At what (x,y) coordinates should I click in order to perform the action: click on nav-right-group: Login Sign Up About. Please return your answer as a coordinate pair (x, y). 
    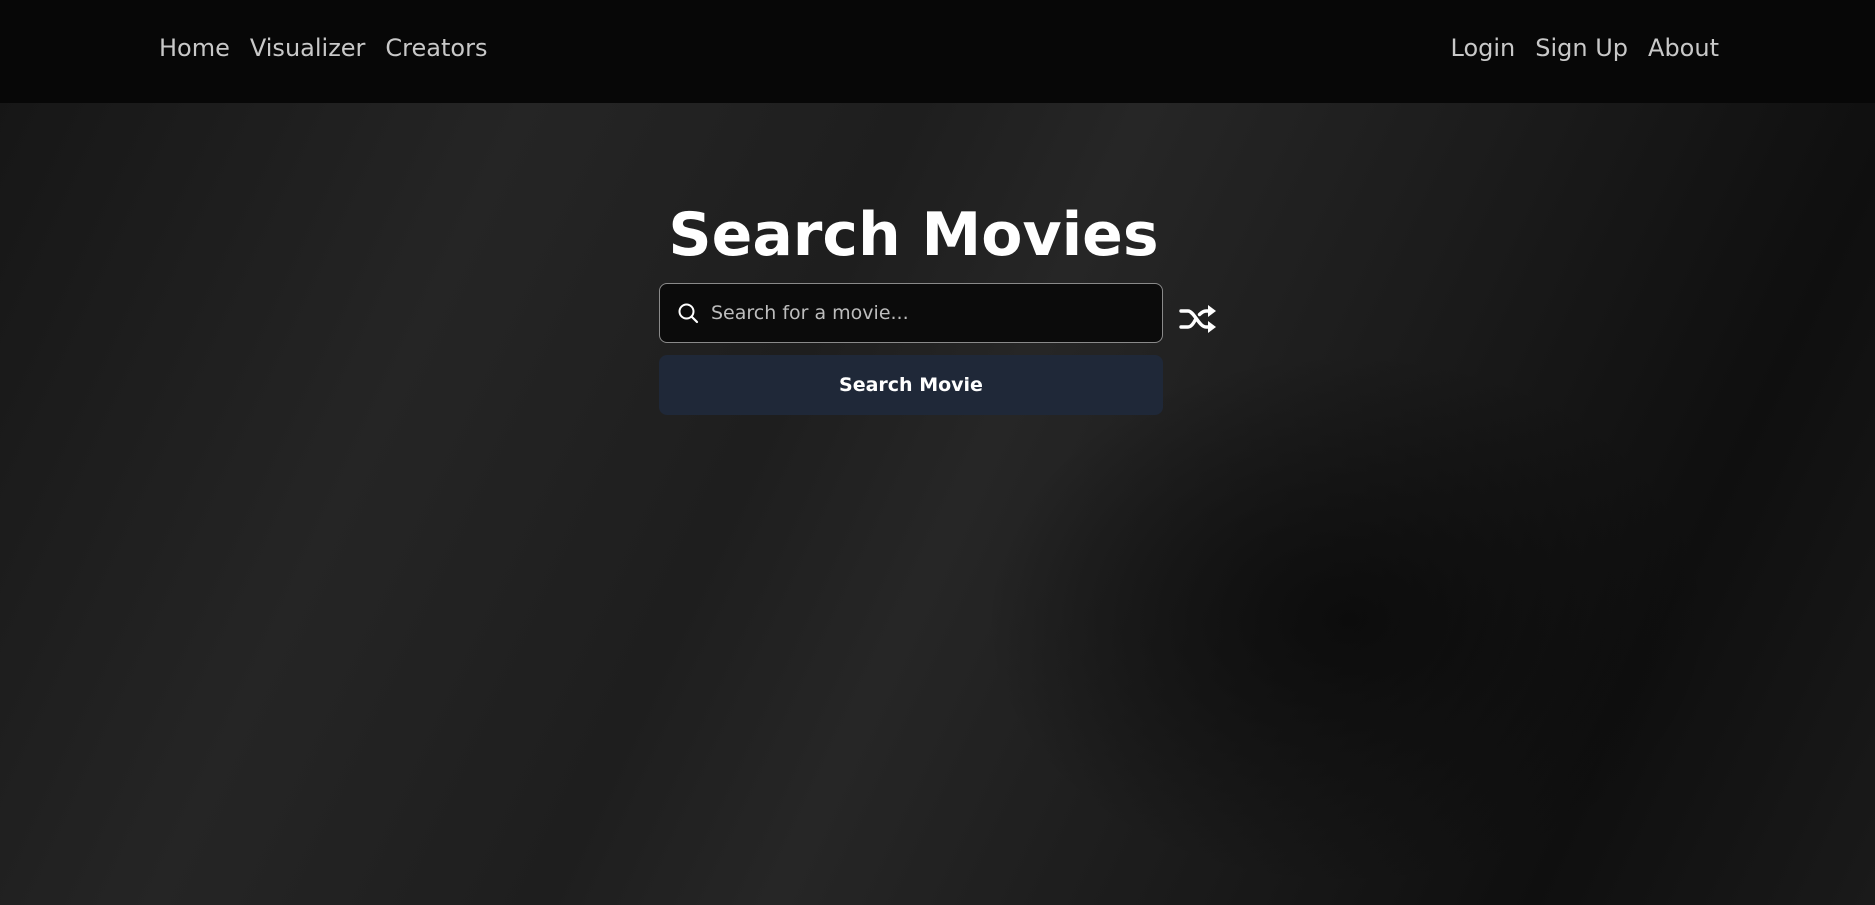
    Looking at the image, I should click on (1585, 48).